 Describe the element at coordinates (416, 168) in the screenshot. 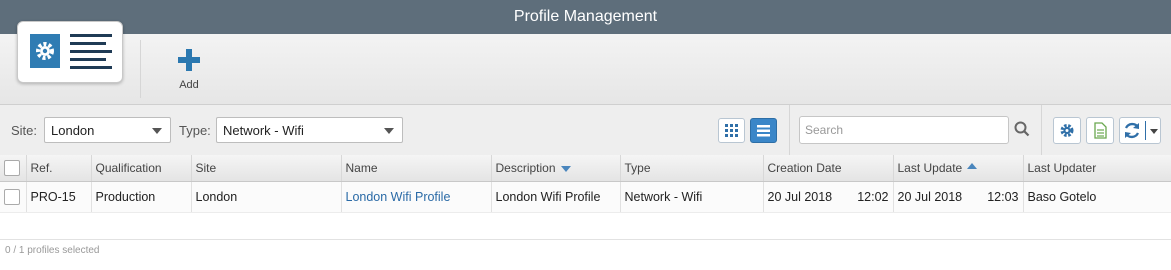

I see `column-header-name: Name` at that location.